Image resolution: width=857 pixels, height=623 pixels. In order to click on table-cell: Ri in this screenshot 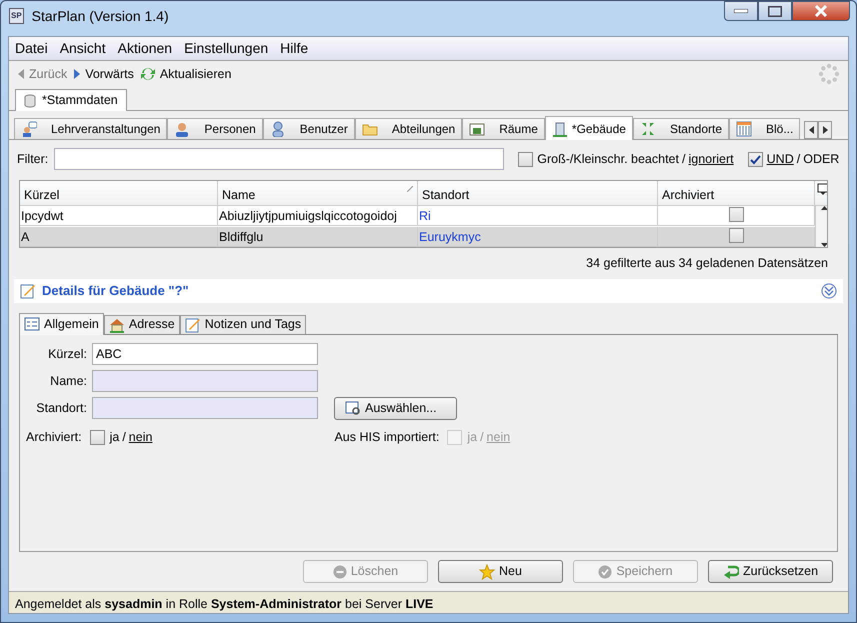, I will do `click(538, 216)`.